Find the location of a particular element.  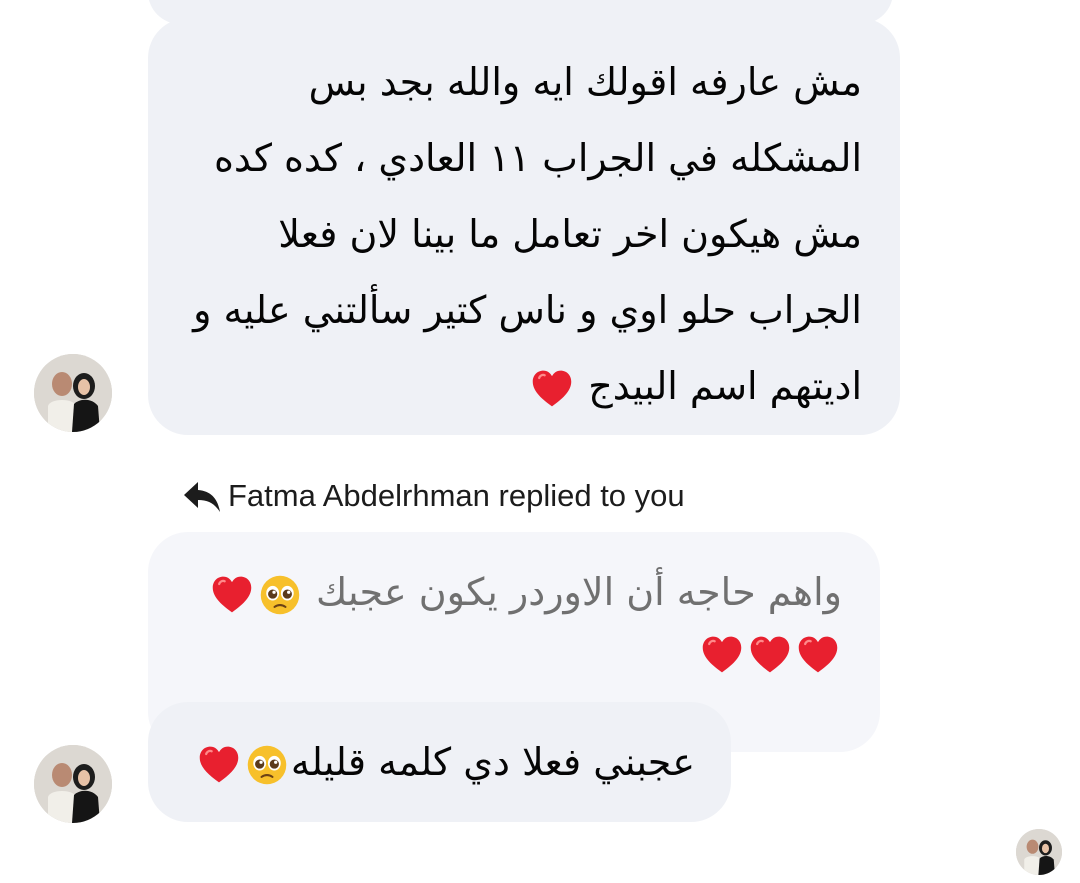

message-line-4: الجراب حلو اوي و ناس كتير سألتني عليه و is located at coordinates (527, 310).